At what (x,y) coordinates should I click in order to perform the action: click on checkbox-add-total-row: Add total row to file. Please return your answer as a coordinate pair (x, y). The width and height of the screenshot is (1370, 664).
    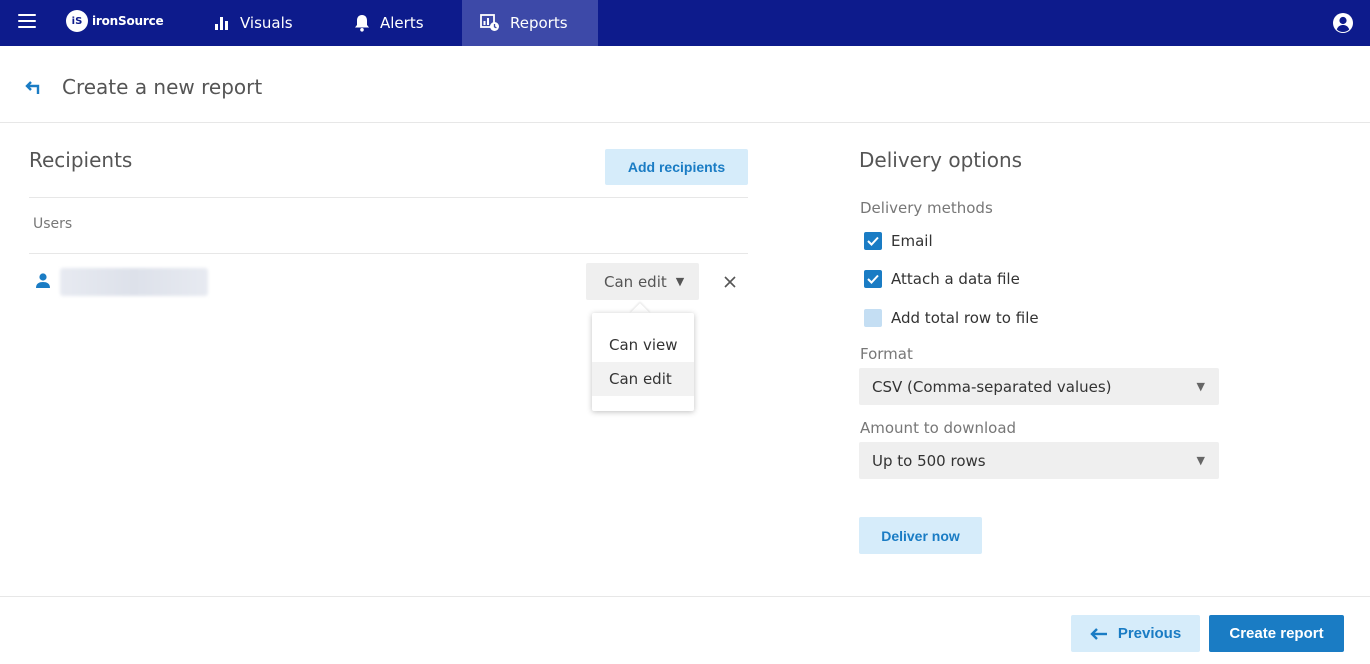
    Looking at the image, I should click on (951, 318).